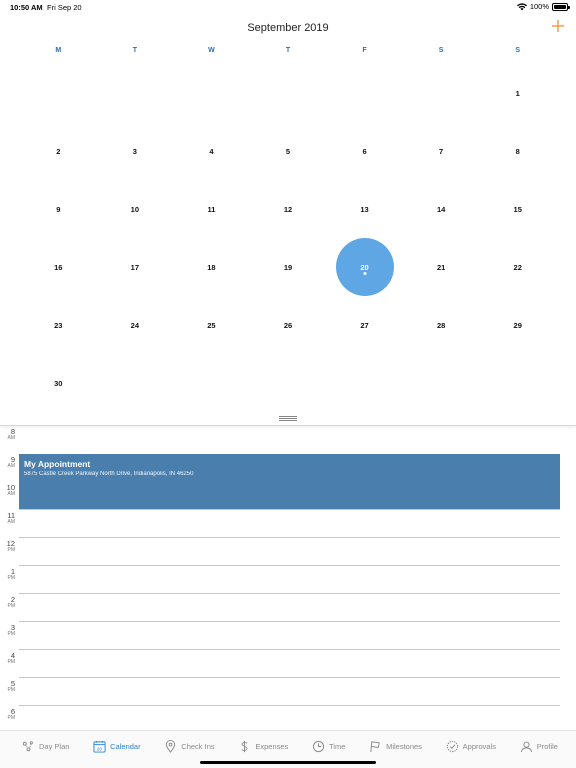  I want to click on day-number: 17, so click(135, 267).